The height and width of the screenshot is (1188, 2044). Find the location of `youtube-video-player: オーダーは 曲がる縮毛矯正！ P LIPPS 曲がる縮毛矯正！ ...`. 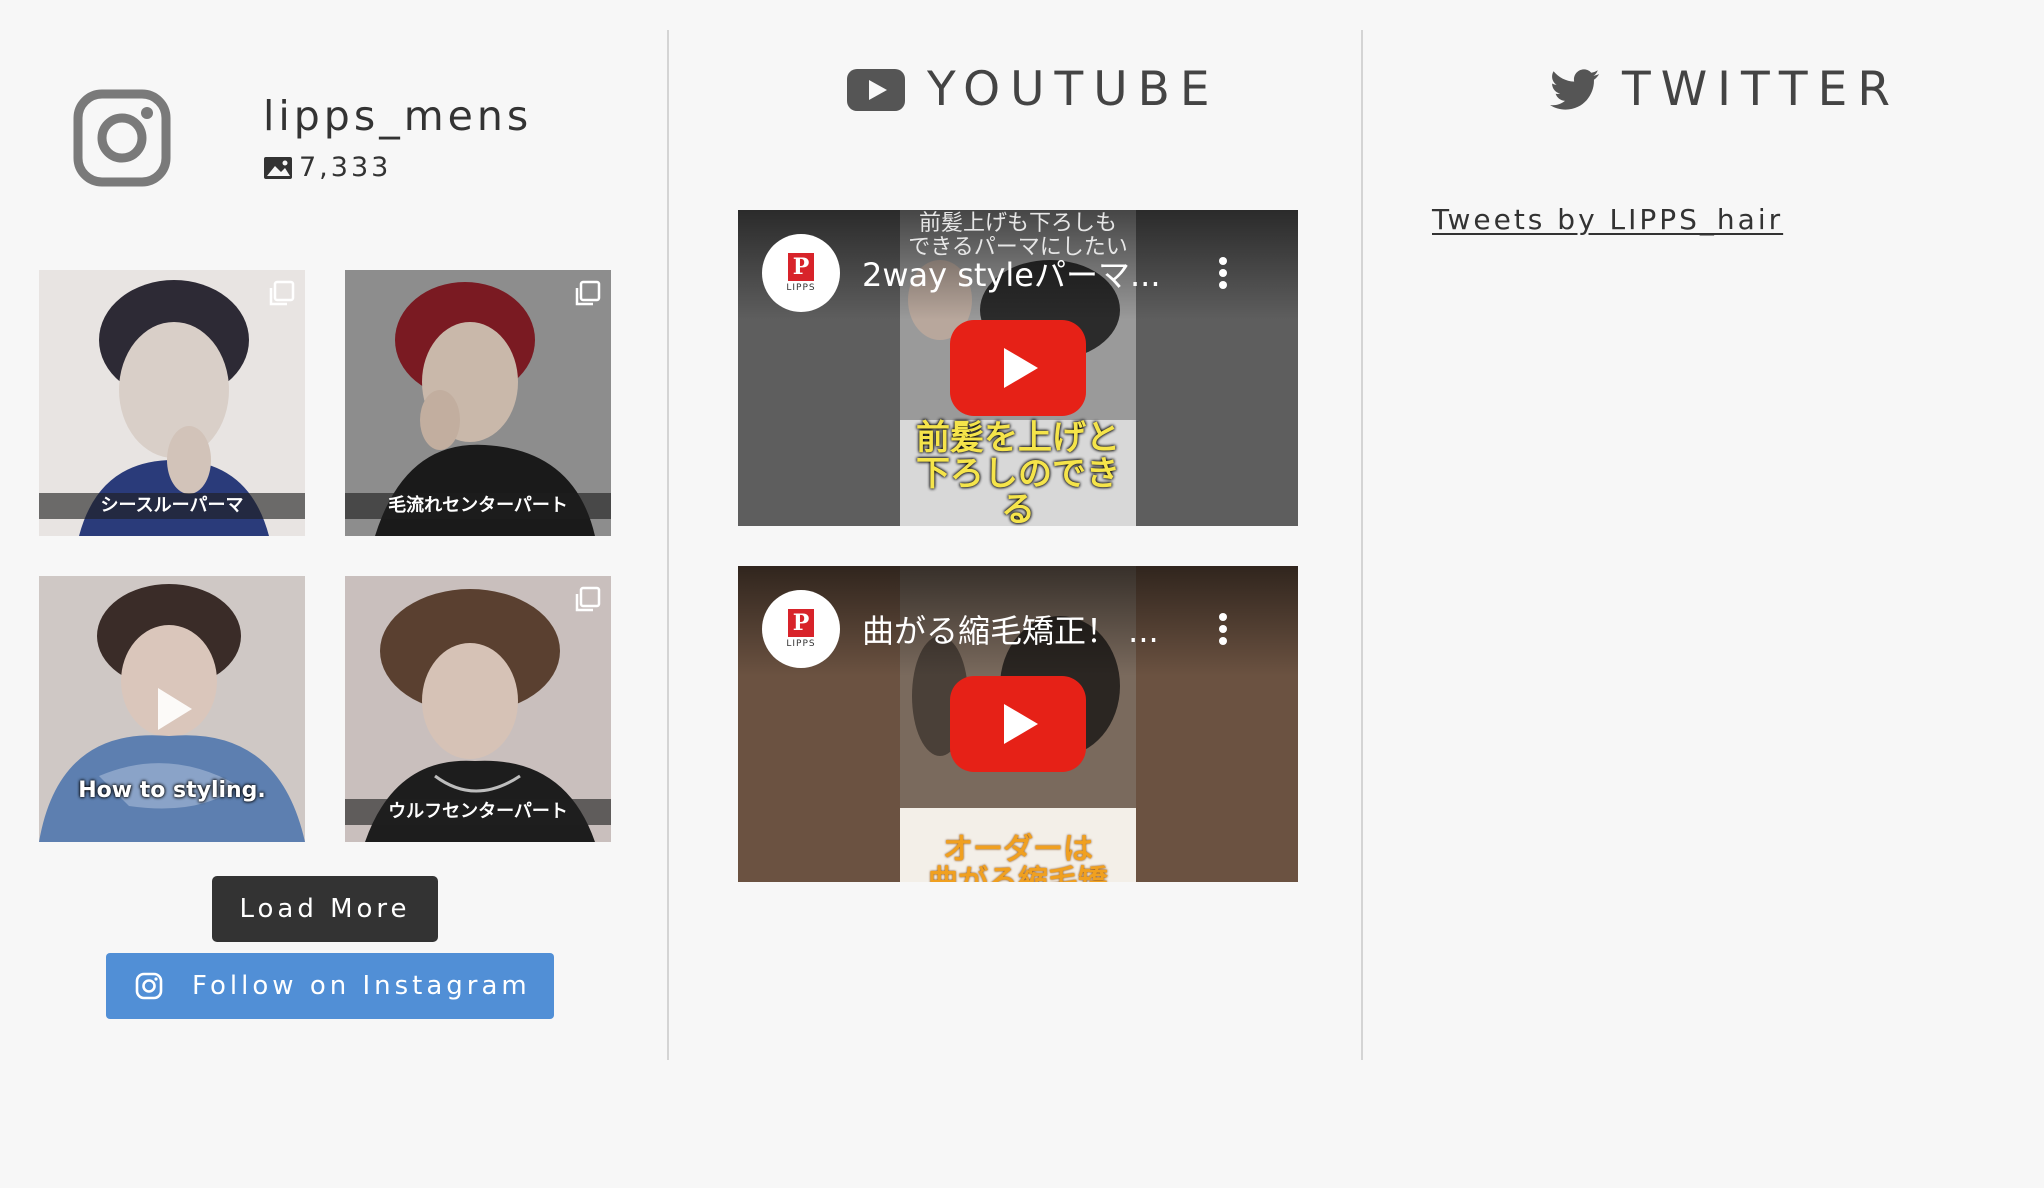

youtube-video-player: オーダーは 曲がる縮毛矯正！ P LIPPS 曲がる縮毛矯正！ ... is located at coordinates (1018, 724).